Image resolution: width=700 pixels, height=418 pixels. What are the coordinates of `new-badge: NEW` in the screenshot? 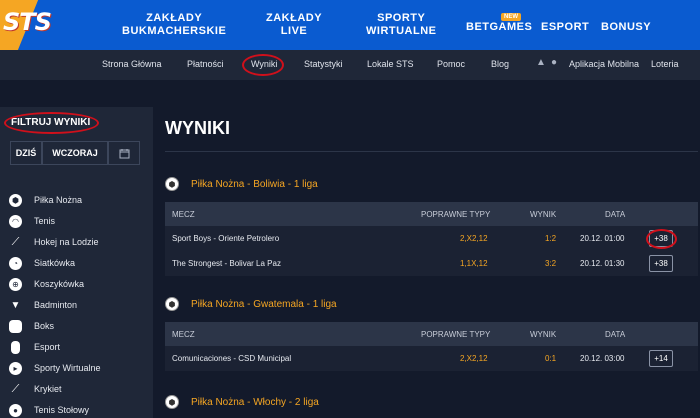 It's located at (511, 17).